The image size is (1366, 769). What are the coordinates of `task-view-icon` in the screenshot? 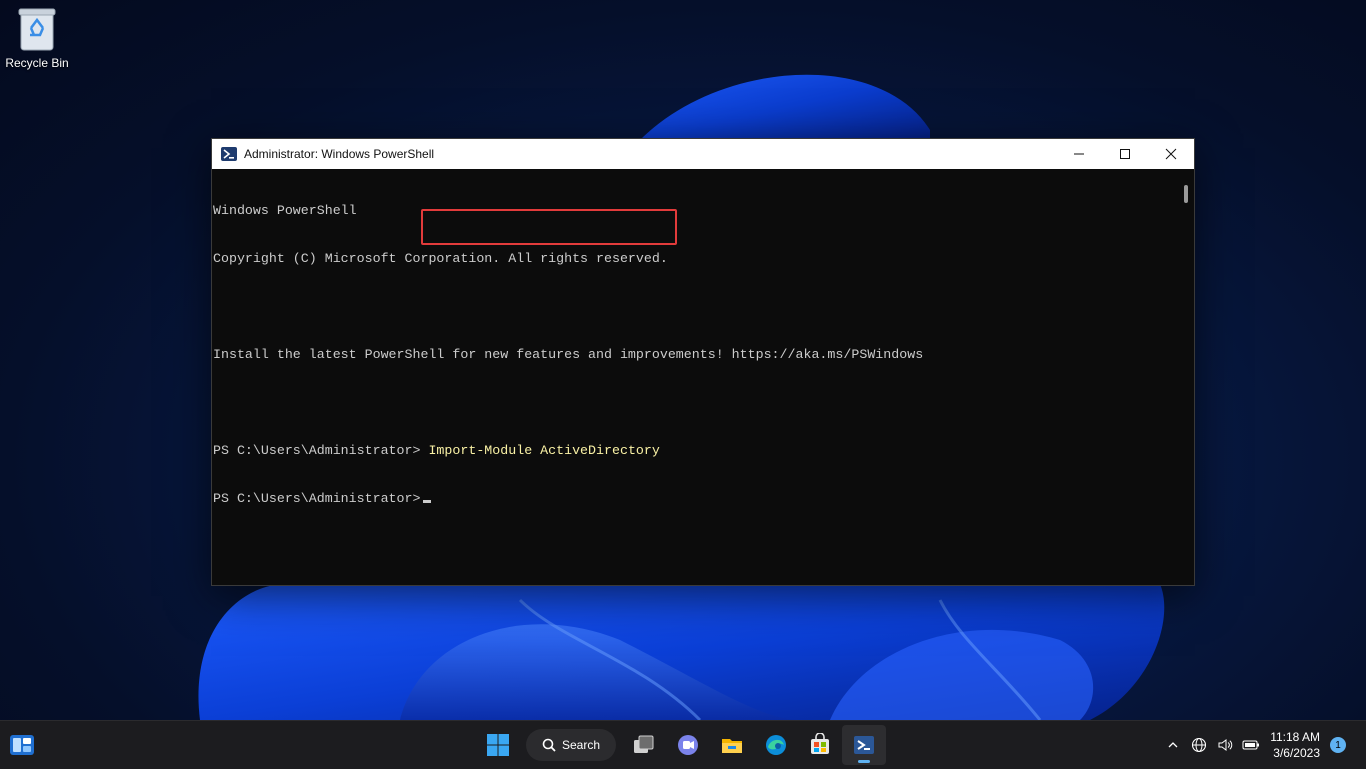 It's located at (644, 744).